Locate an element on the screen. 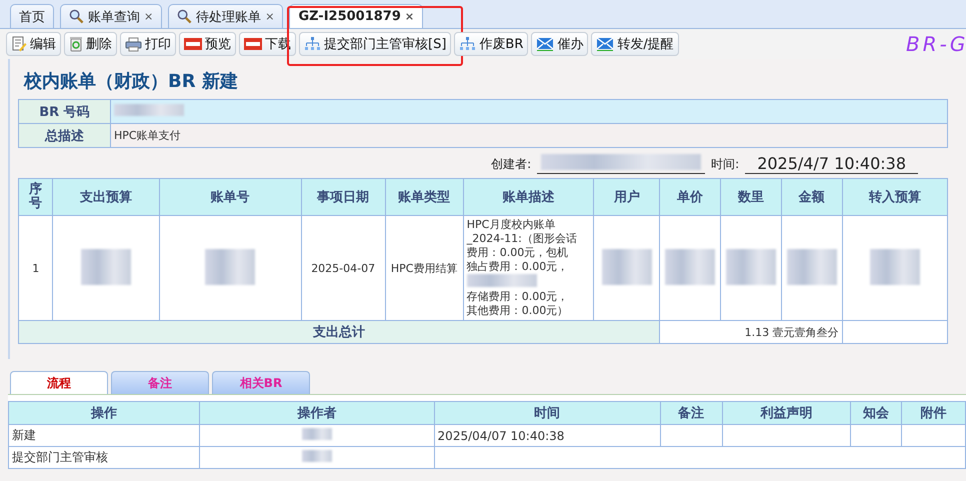 Image resolution: width=966 pixels, height=481 pixels. column-header: 支出预算 is located at coordinates (106, 197).